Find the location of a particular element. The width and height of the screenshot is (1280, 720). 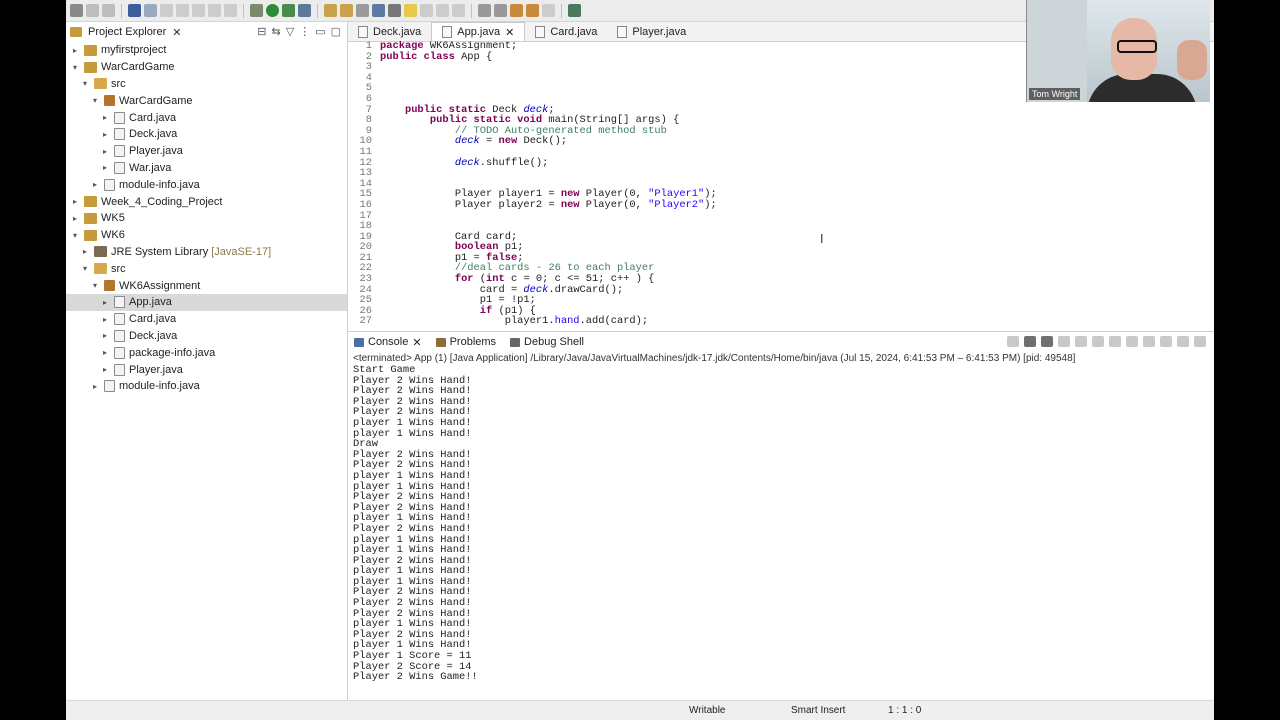

remove-launch-icon is located at coordinates (1030, 341).